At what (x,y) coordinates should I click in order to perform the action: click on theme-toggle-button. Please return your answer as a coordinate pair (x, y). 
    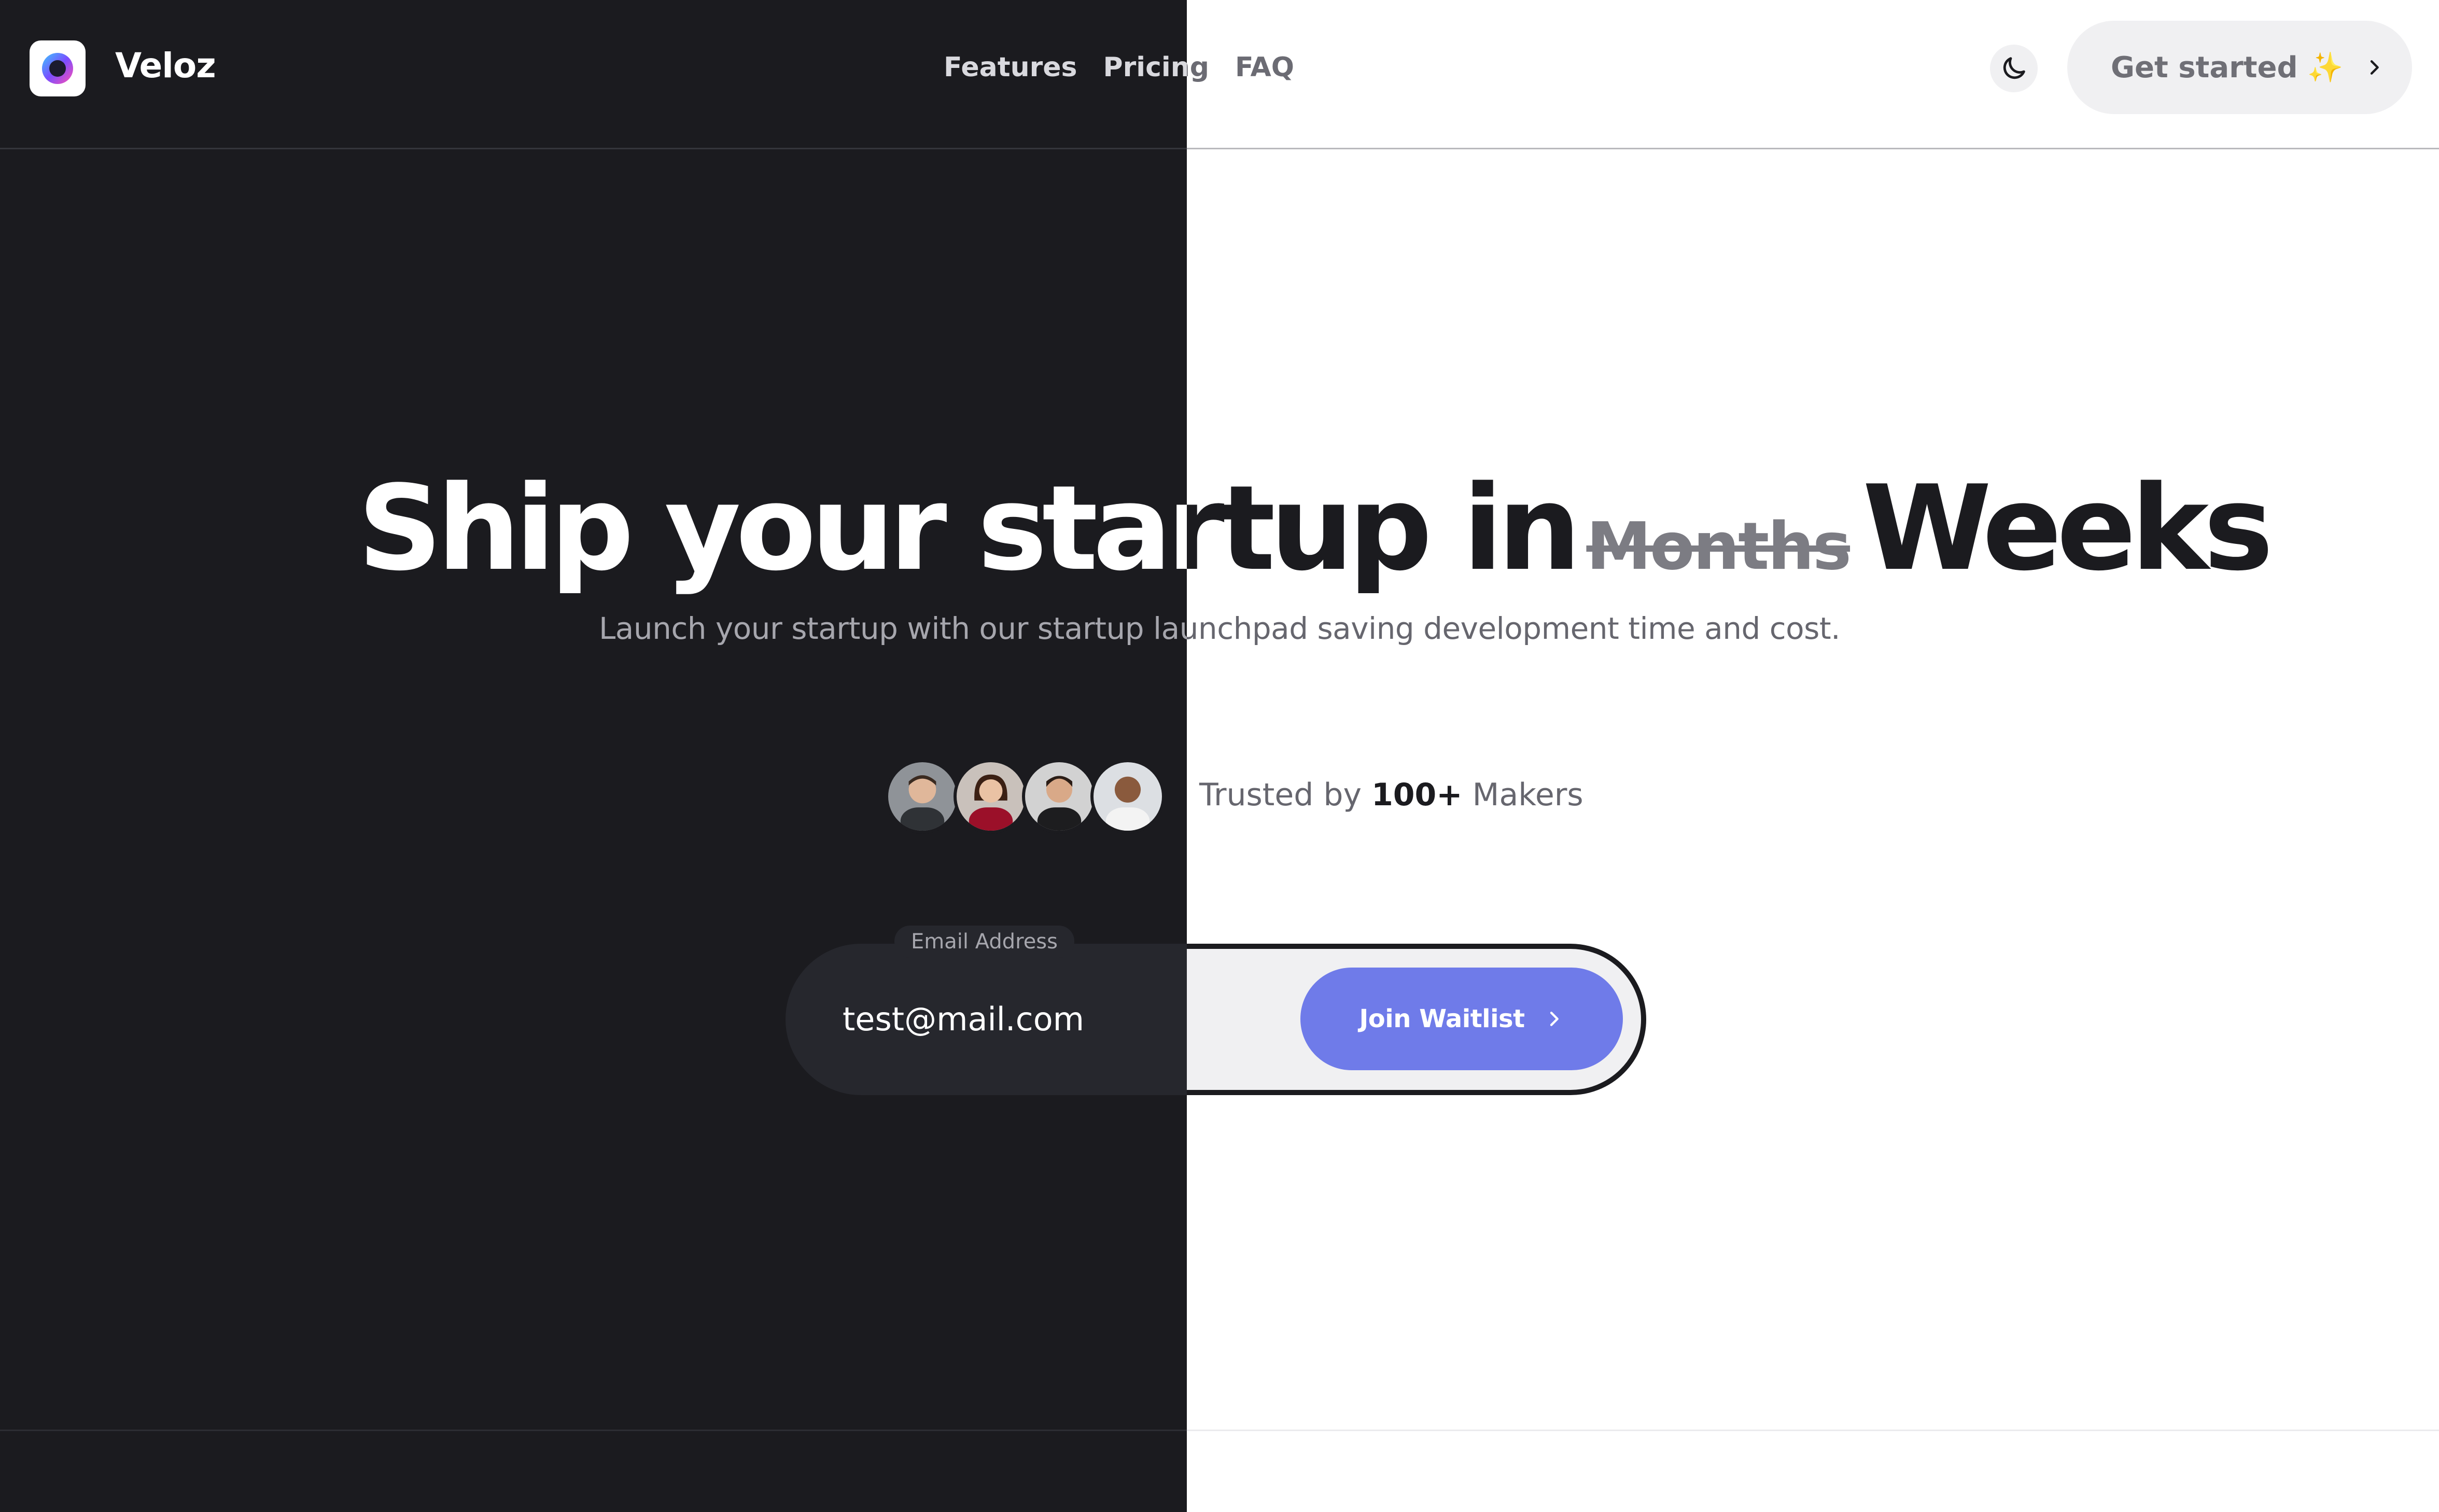
    Looking at the image, I should click on (2014, 68).